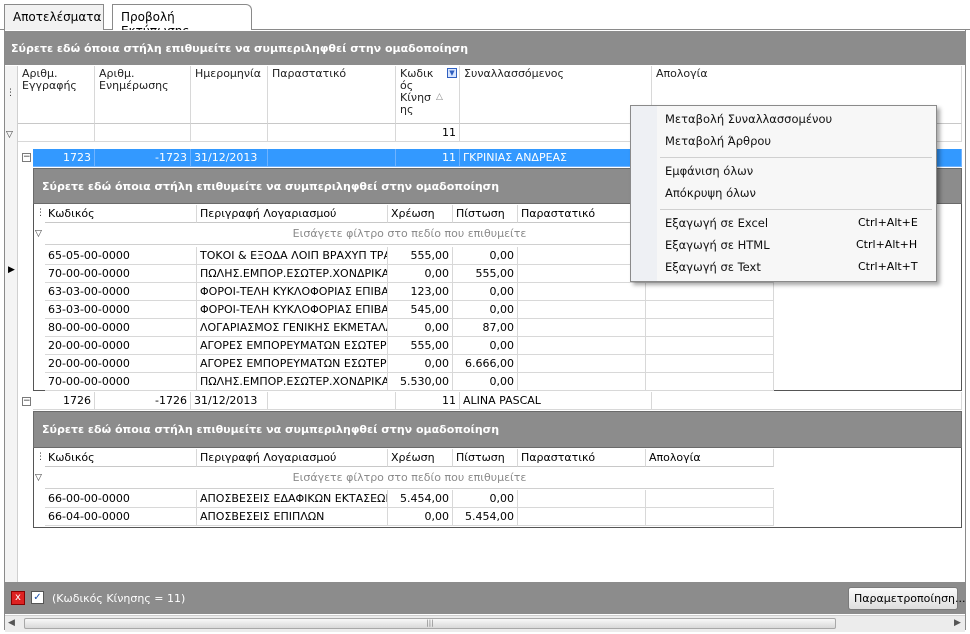 This screenshot has width=970, height=634. What do you see at coordinates (56, 95) in the screenshot?
I see `col-header-entry-no: Αριθμ. Εγγραφής` at bounding box center [56, 95].